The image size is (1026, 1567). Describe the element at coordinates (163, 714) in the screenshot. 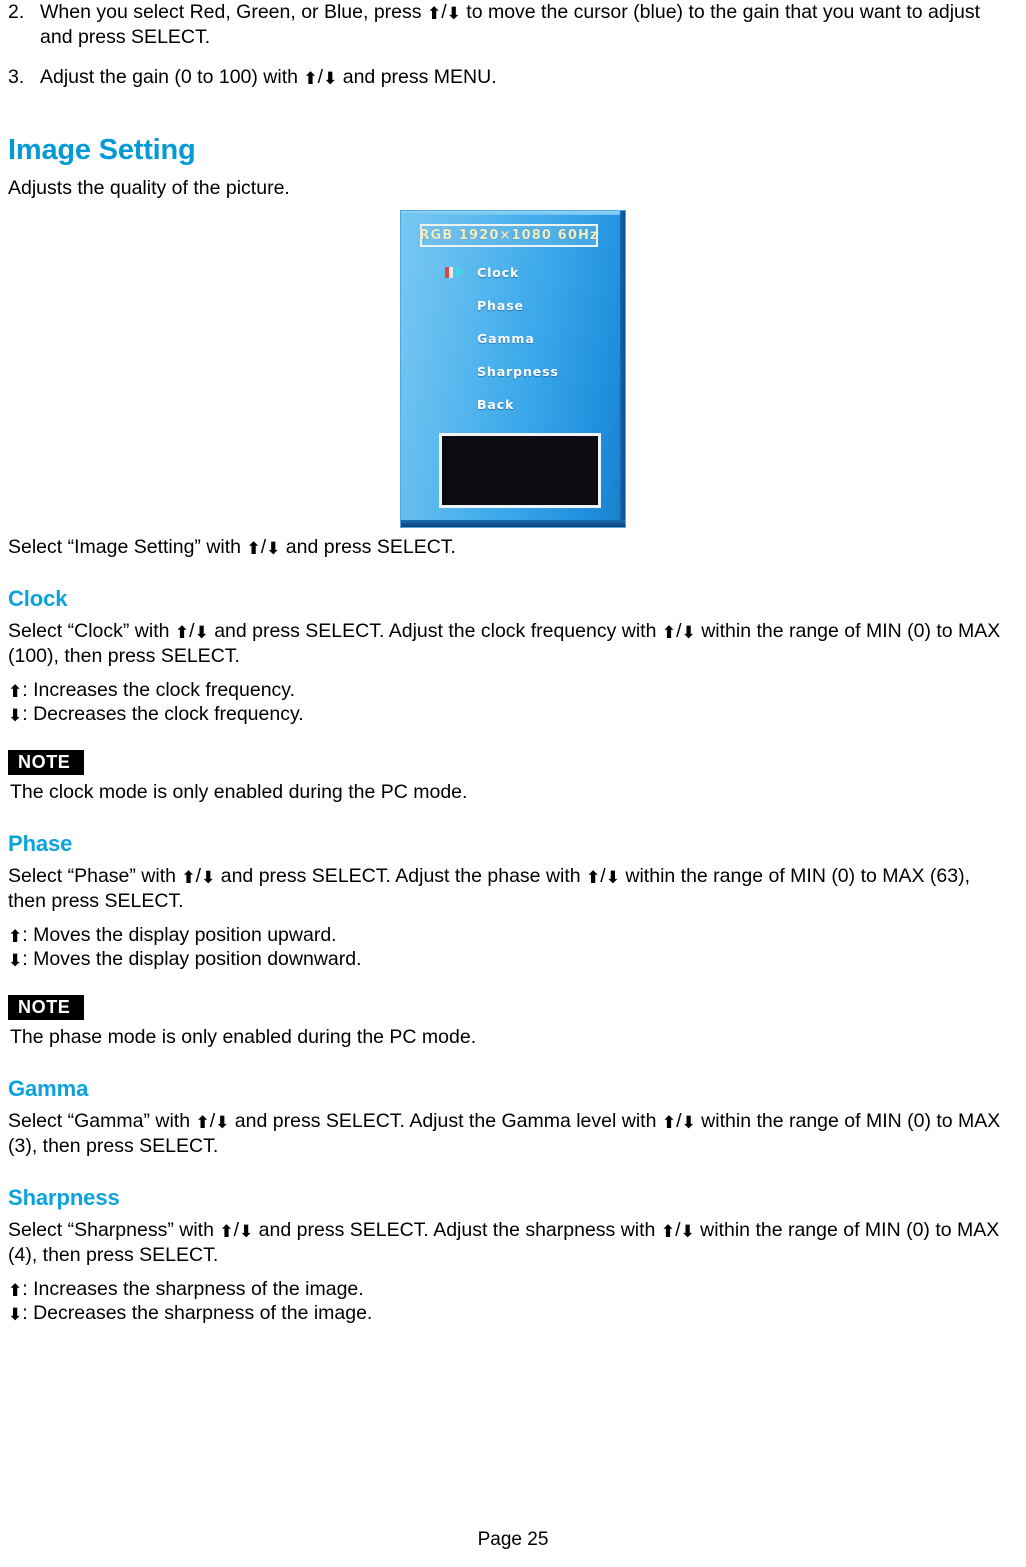

I see `clock-down-text: : Decreases the clock frequency.` at that location.